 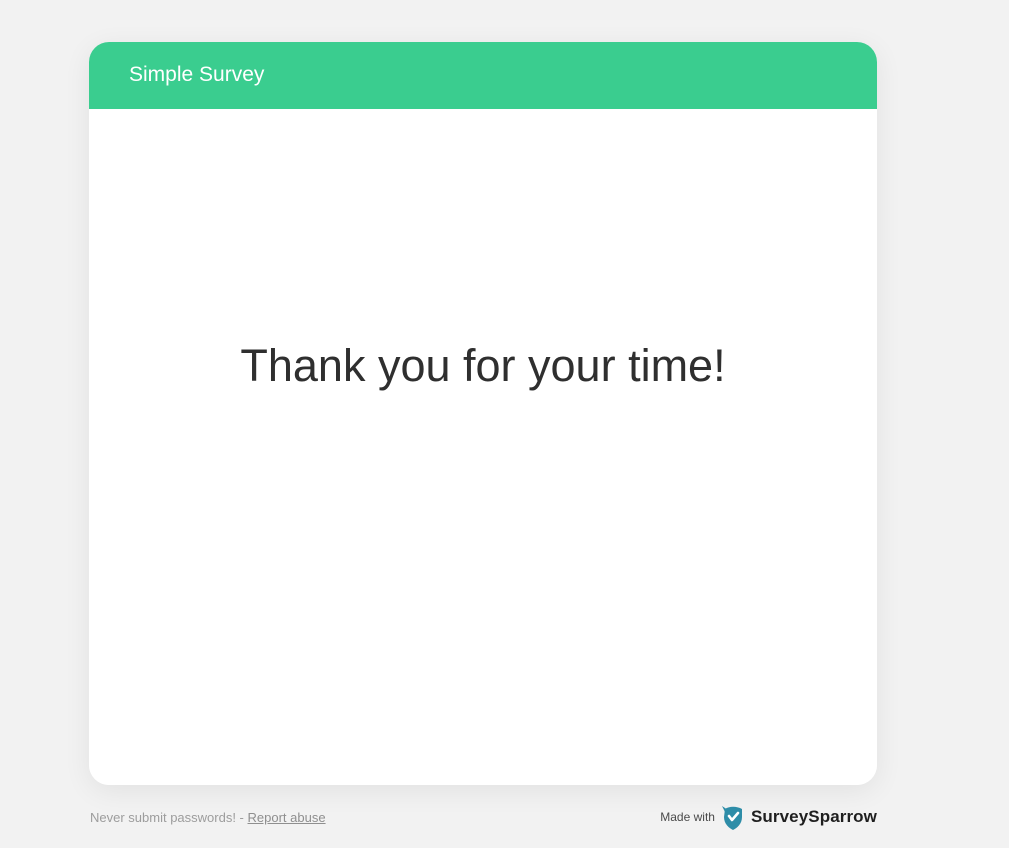 What do you see at coordinates (733, 817) in the screenshot?
I see `surveysparrow-logo-icon` at bounding box center [733, 817].